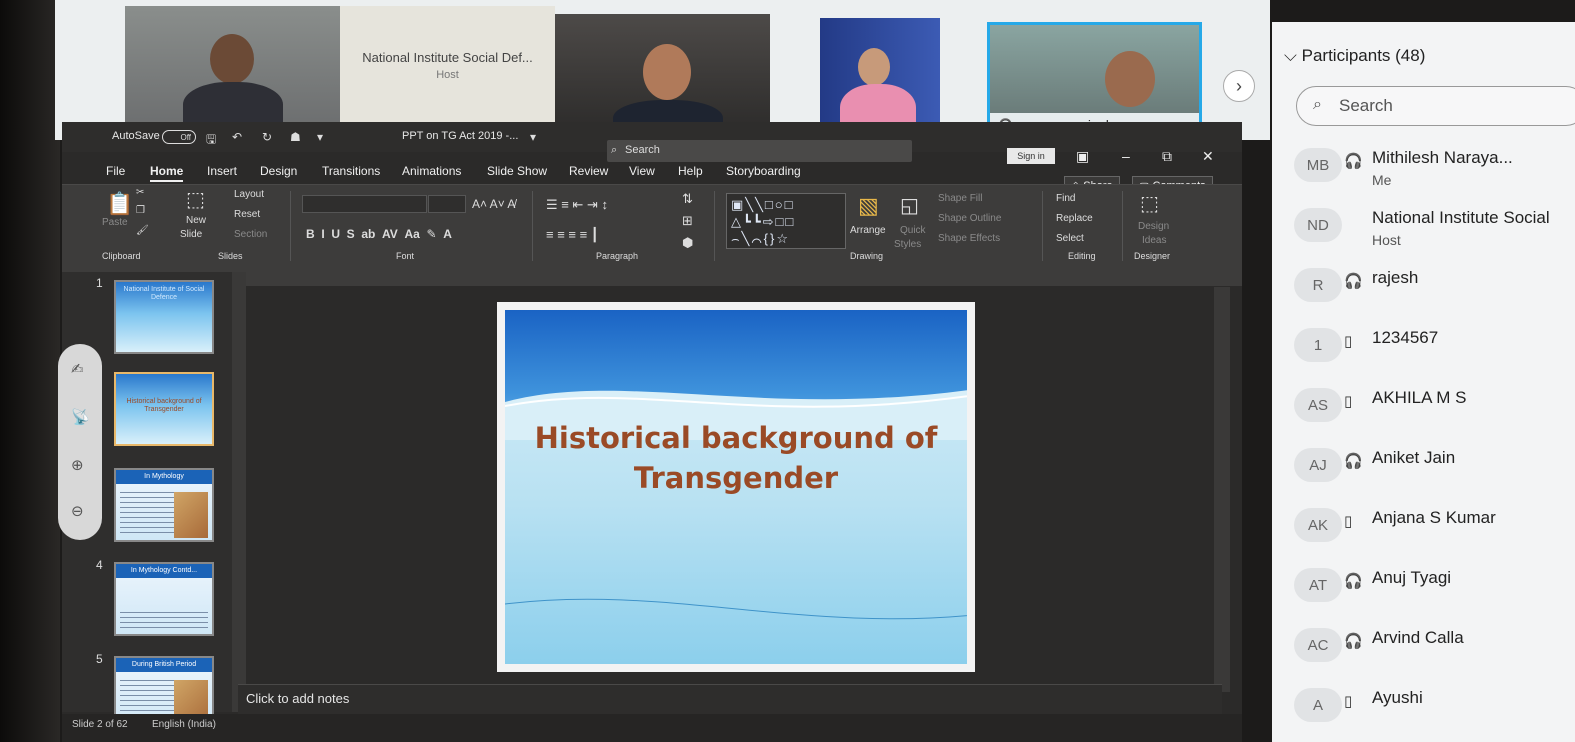  What do you see at coordinates (868, 206) in the screenshot?
I see `arrange-icon: ▧` at bounding box center [868, 206].